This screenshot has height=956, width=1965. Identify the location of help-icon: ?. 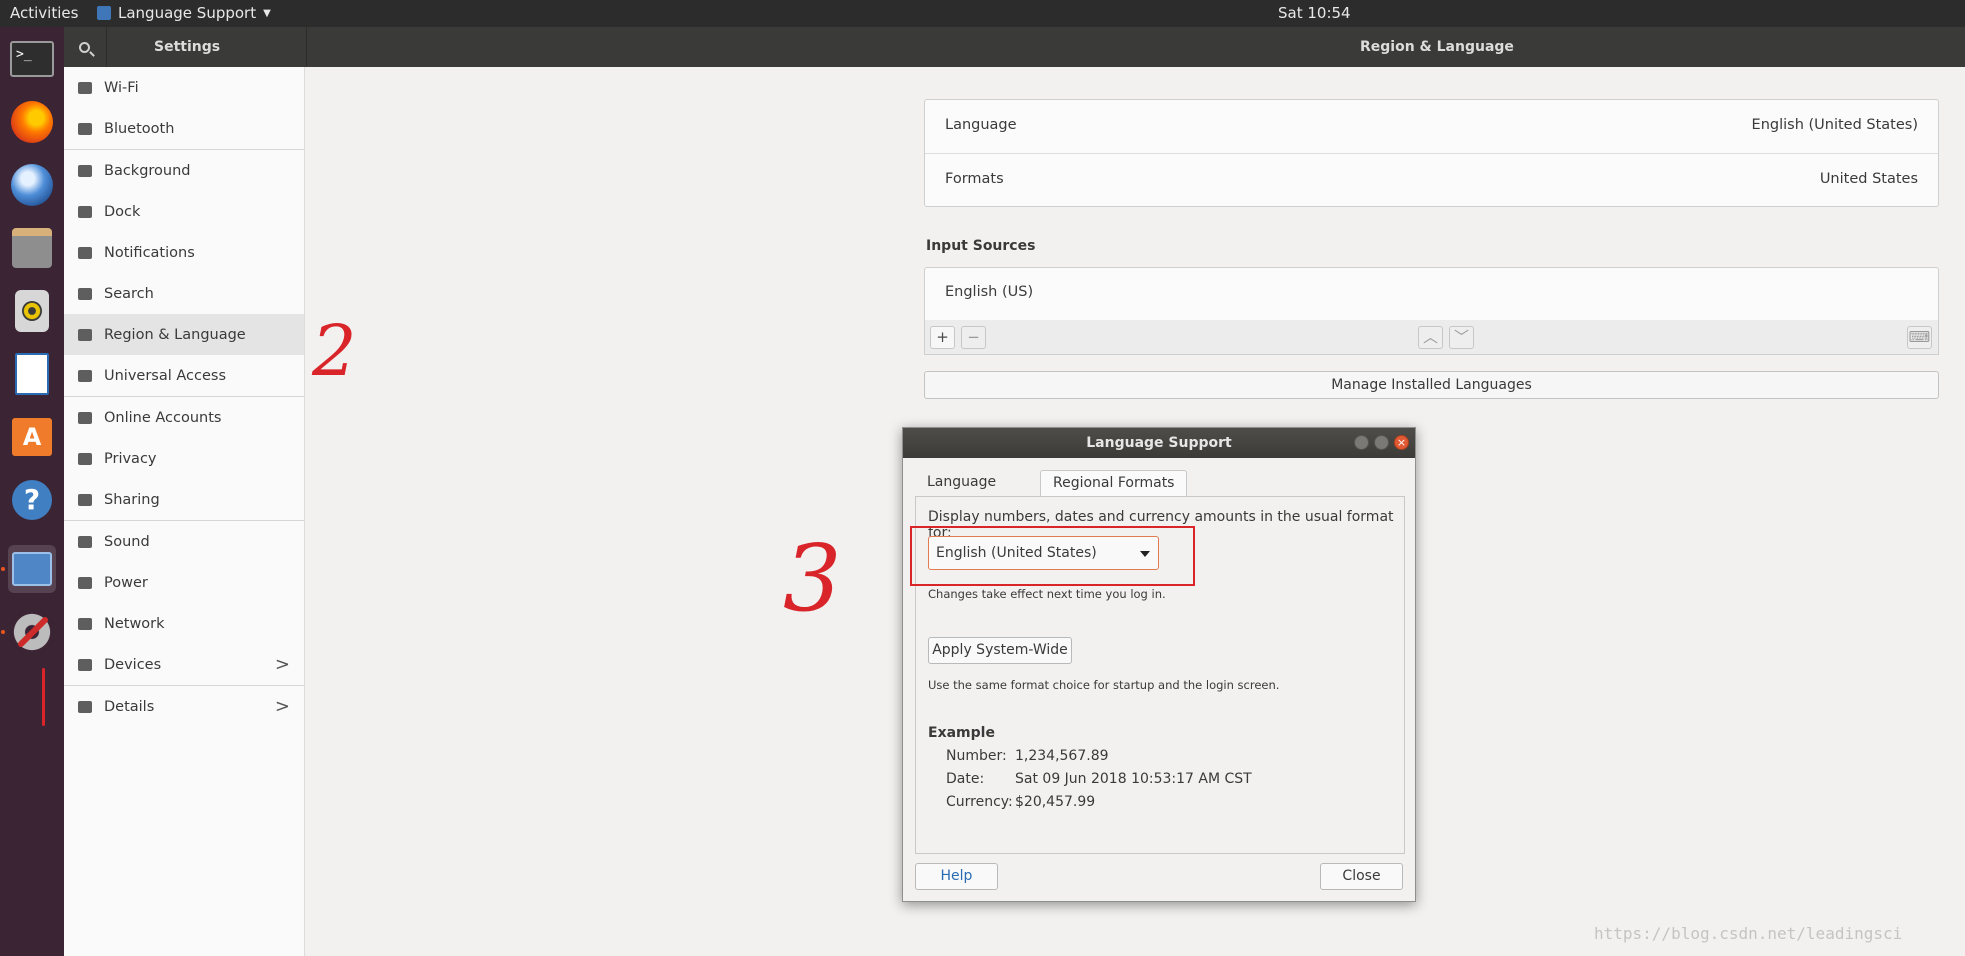
(32, 500).